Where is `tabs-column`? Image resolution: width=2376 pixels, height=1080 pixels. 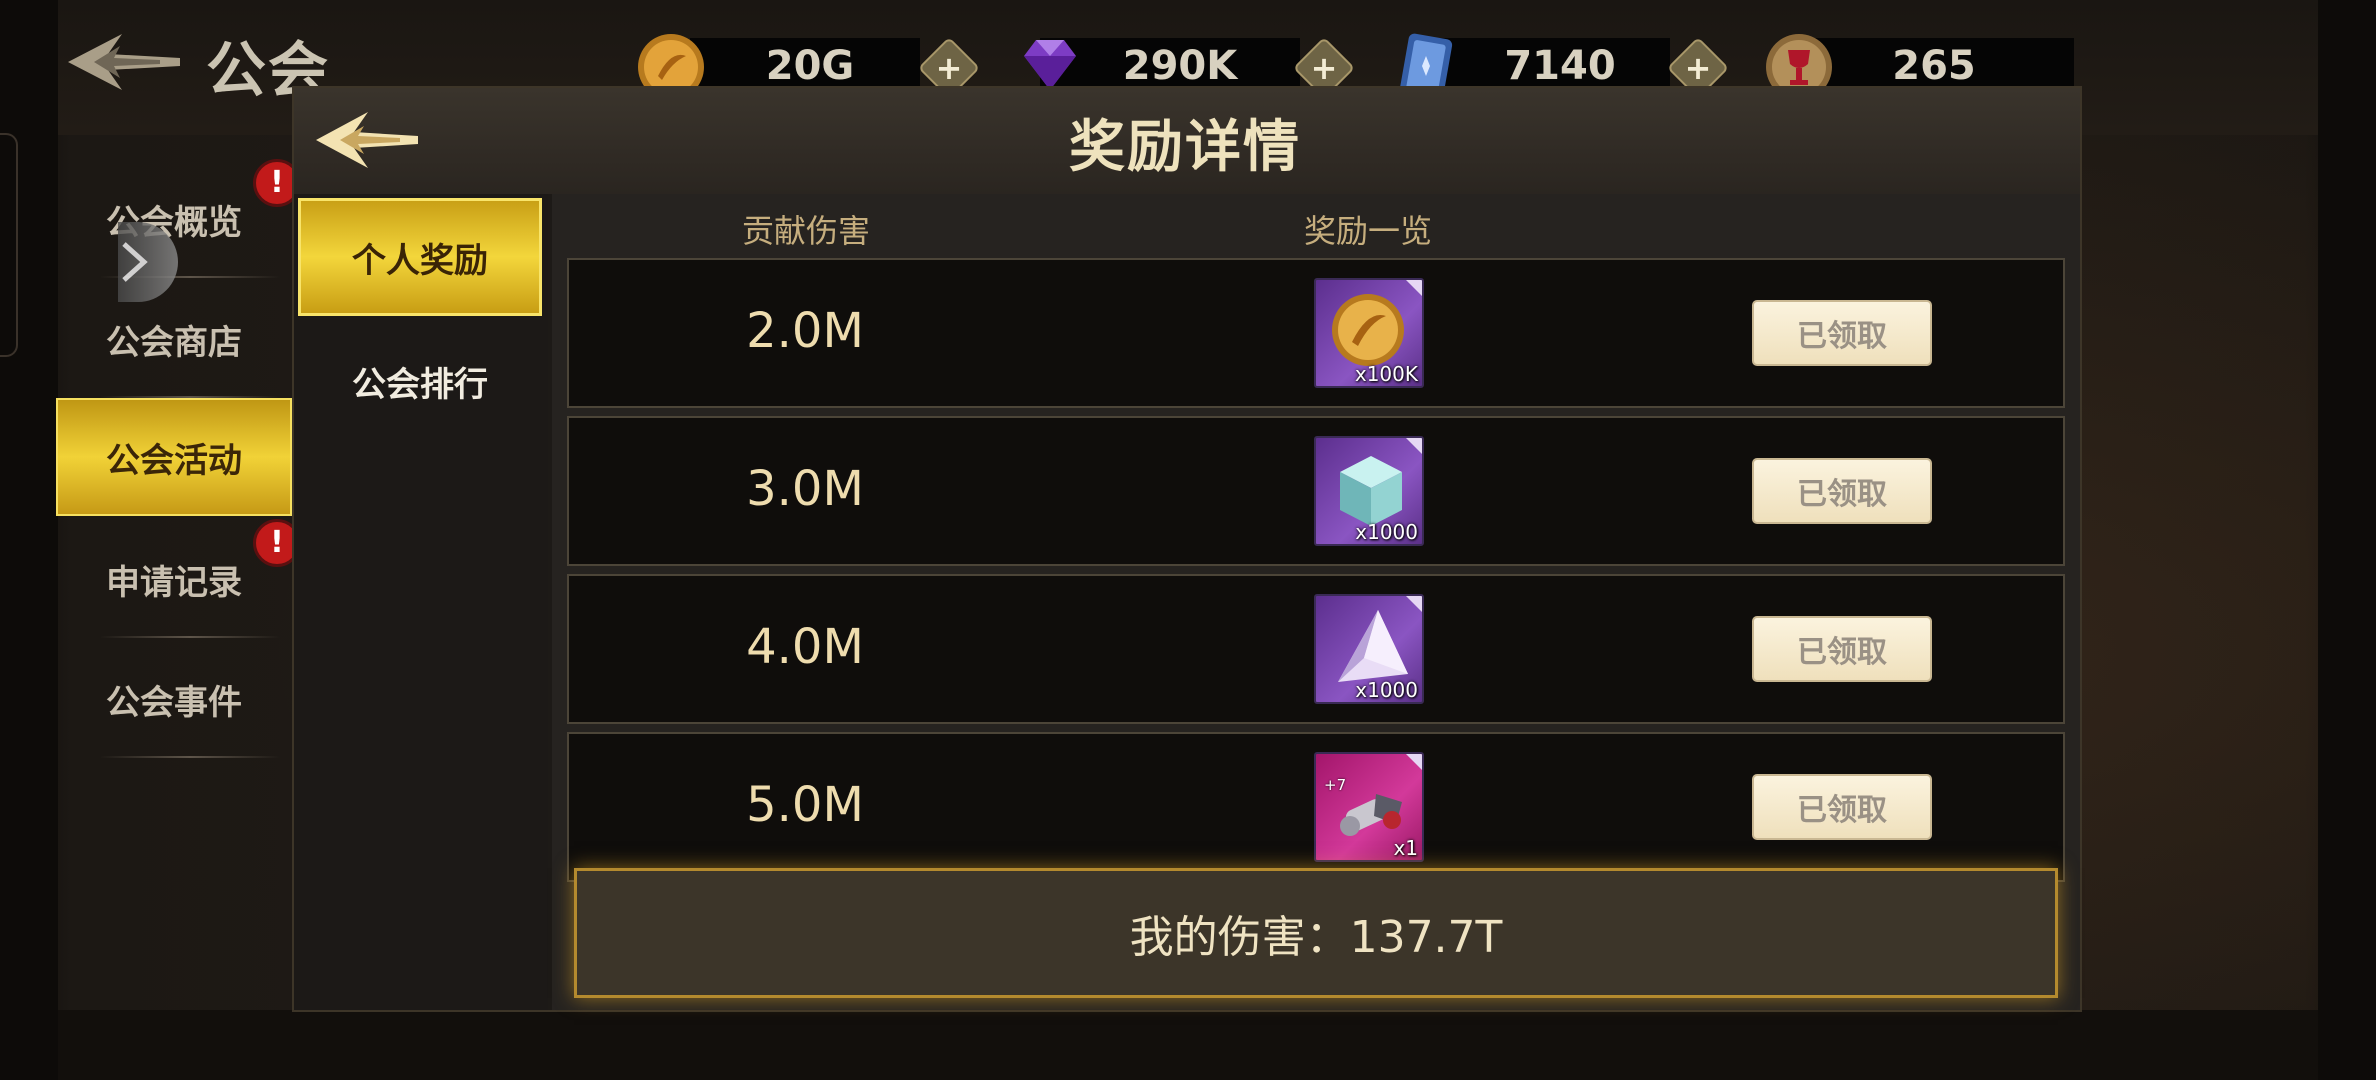 tabs-column is located at coordinates (421, 602).